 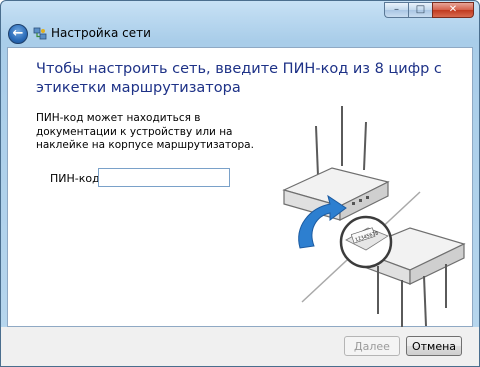 I want to click on title-bar: – □ ✕, so click(x=240, y=11).